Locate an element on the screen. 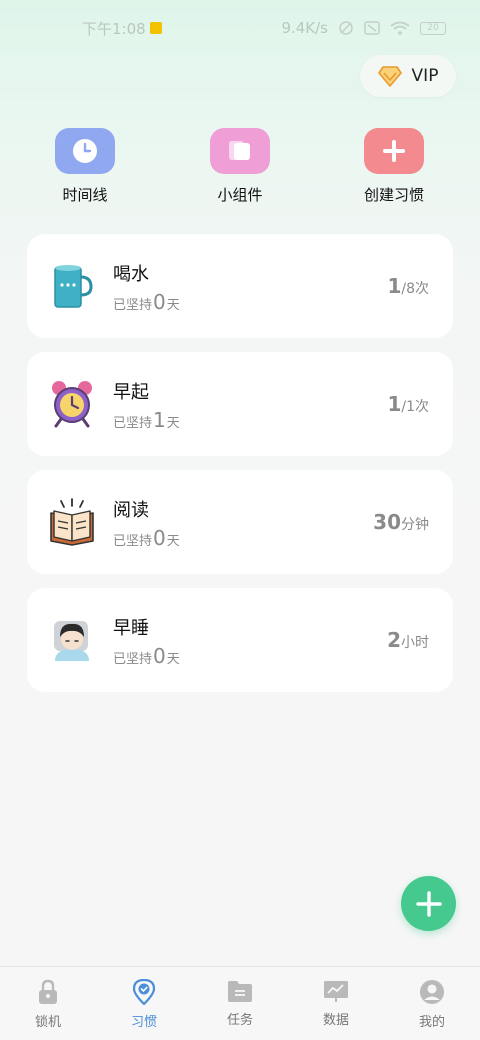 The width and height of the screenshot is (480, 1040). habit-goal: 1 /1次 is located at coordinates (408, 404).